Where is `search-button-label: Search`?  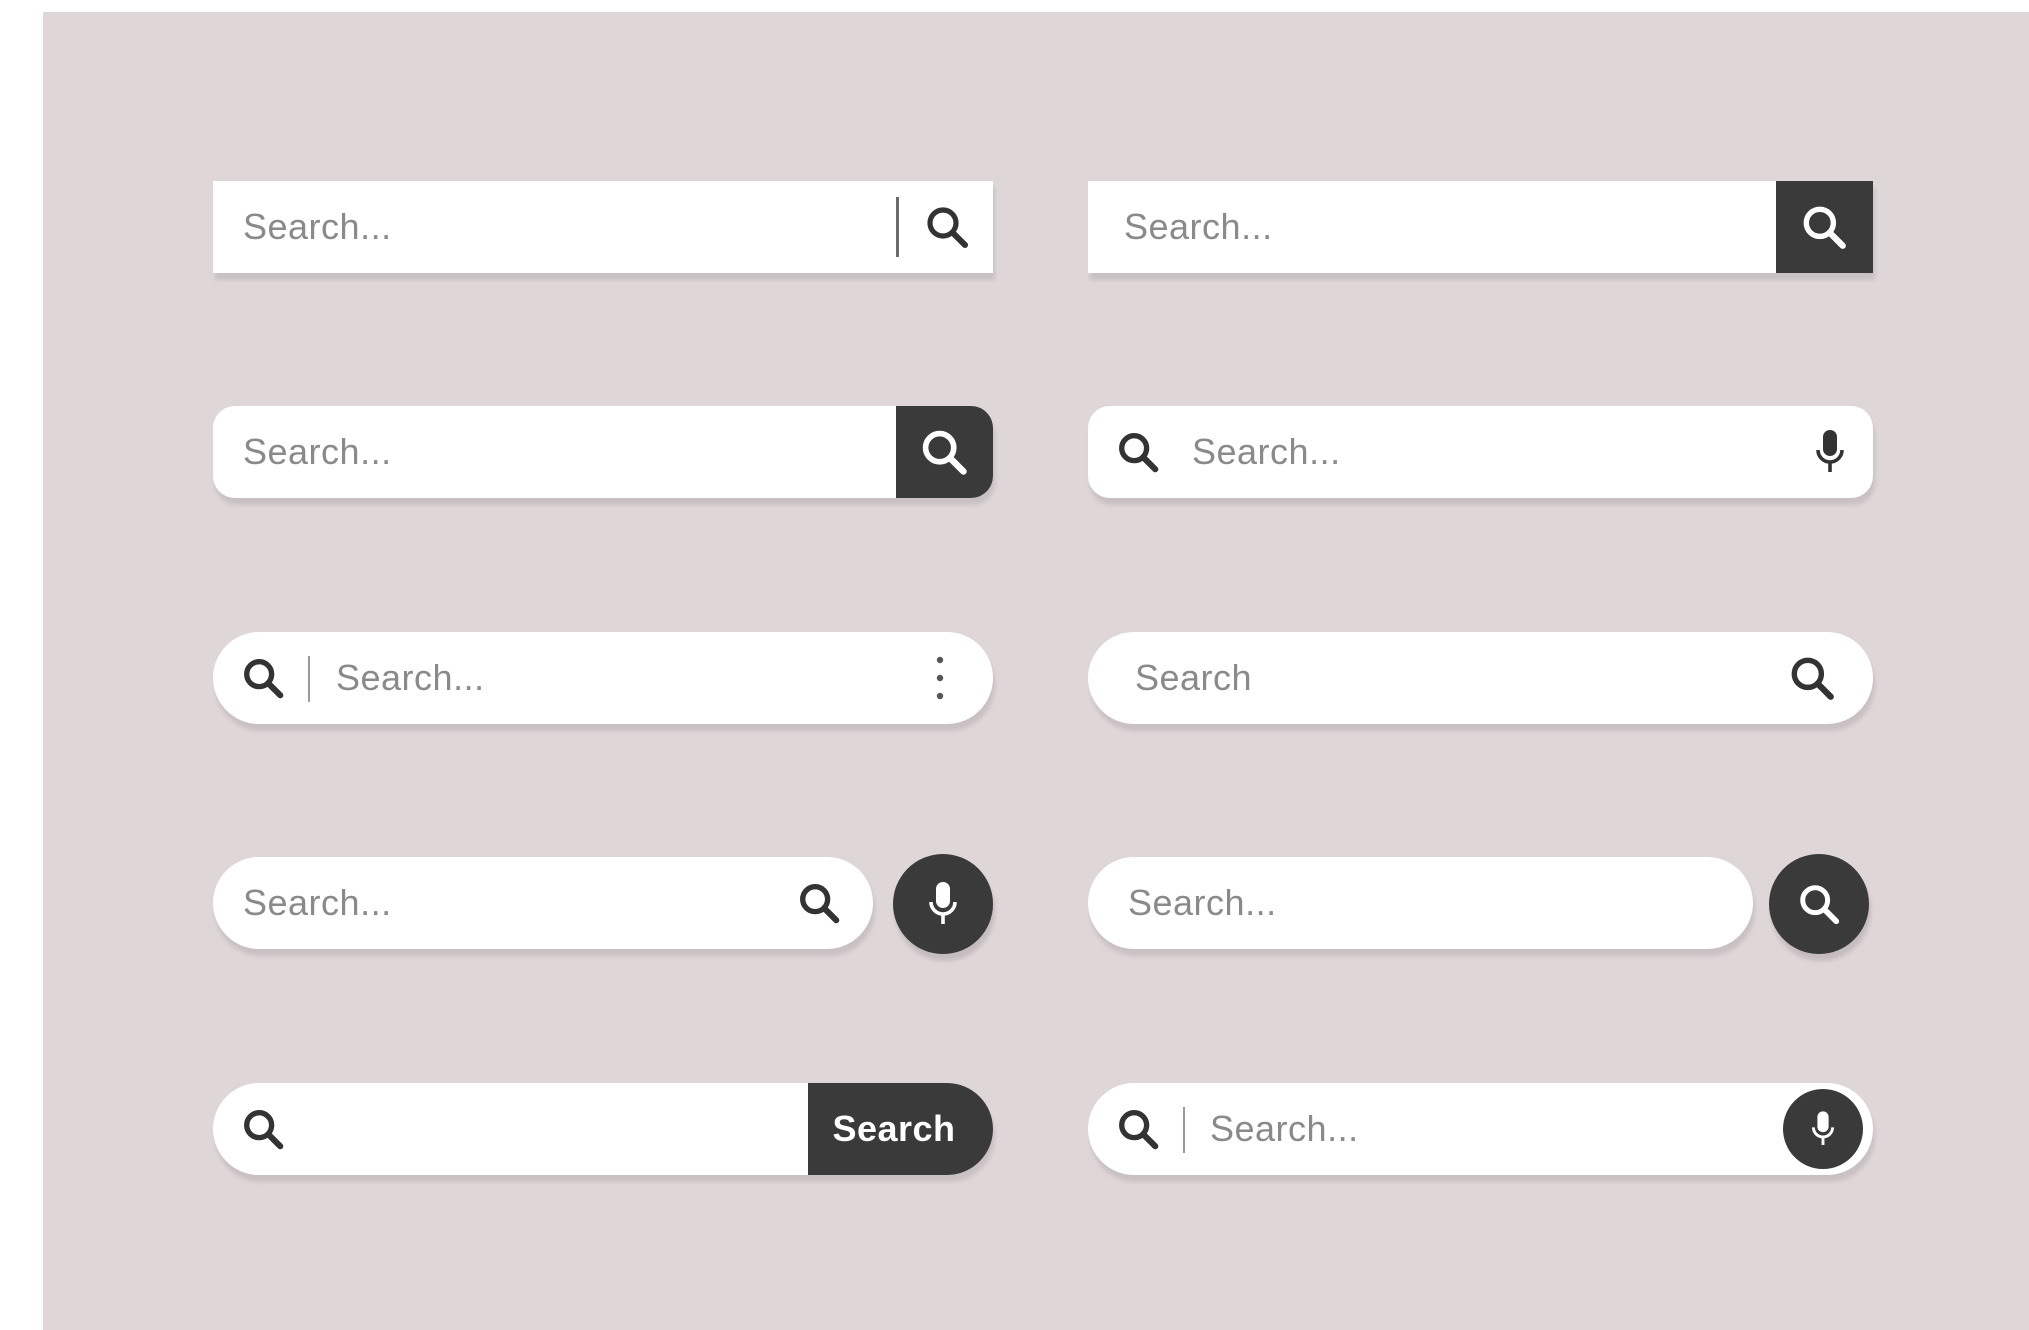 search-button-label: Search is located at coordinates (894, 1128).